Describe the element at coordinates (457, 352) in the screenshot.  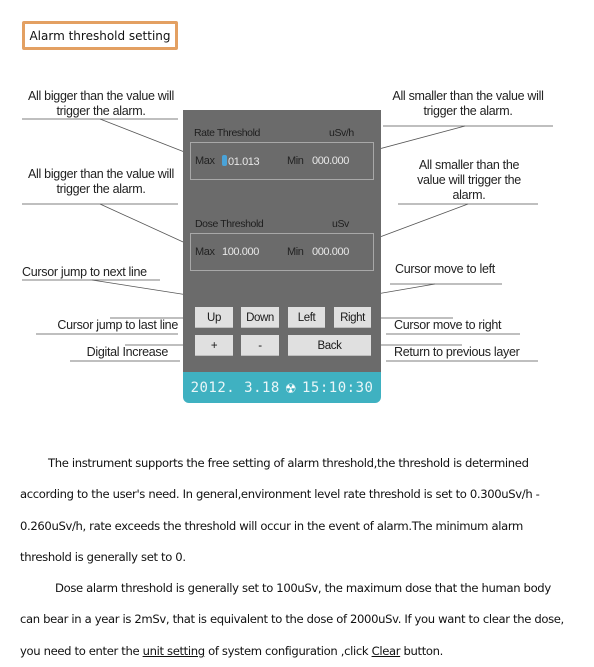
I see `annotation-back: Return to previous layer` at that location.